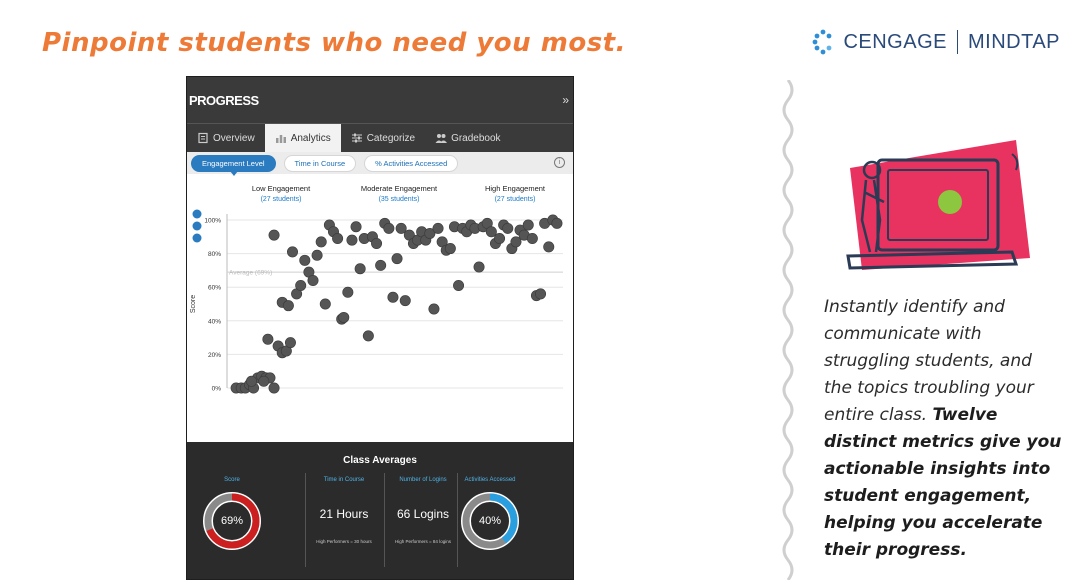 This screenshot has width=1080, height=580. I want to click on tab-overview: Overview, so click(226, 138).